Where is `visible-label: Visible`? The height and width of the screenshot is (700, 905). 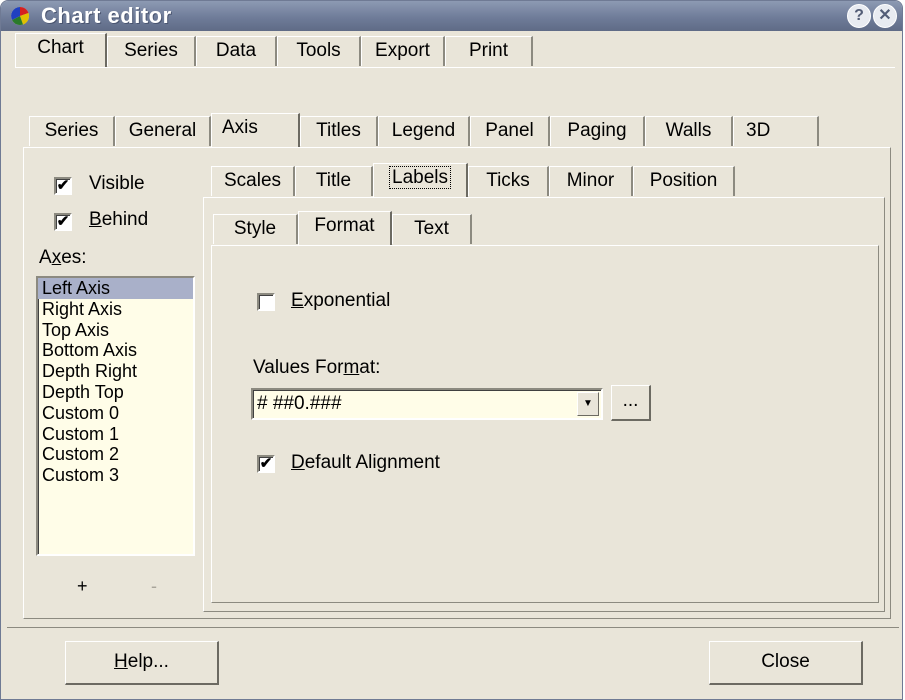
visible-label: Visible is located at coordinates (117, 183).